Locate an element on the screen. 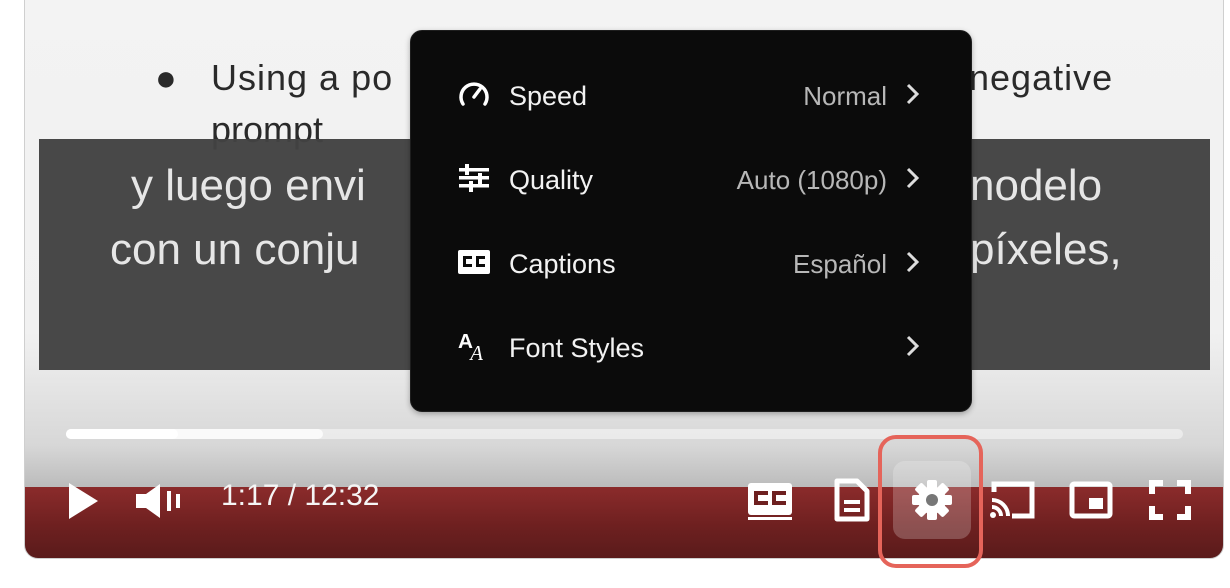 Image resolution: width=1230 pixels, height=588 pixels. sliders-icon is located at coordinates (474, 178).